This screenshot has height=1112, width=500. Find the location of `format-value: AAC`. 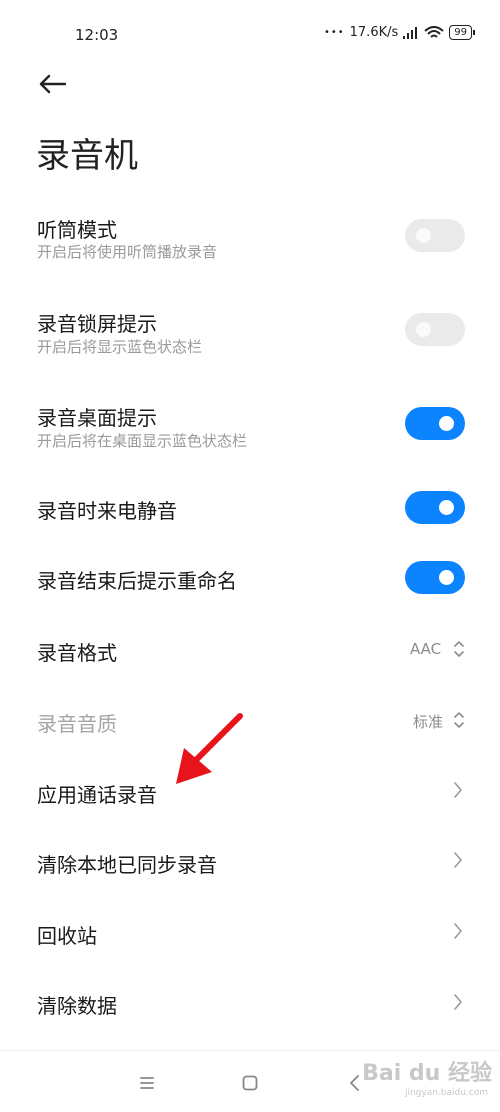

format-value: AAC is located at coordinates (426, 649).